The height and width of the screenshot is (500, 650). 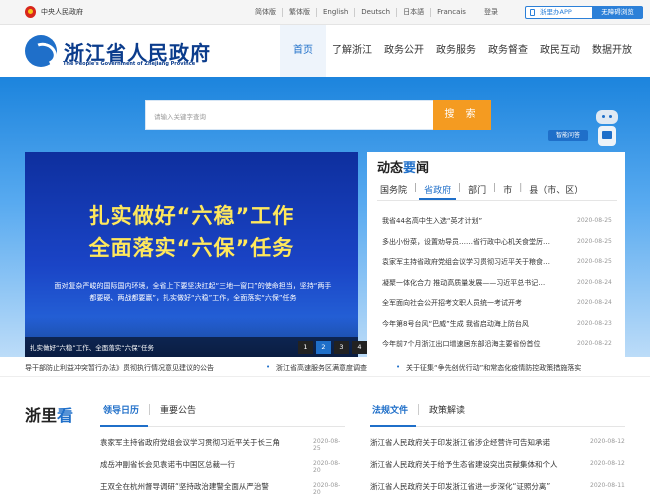 I want to click on tab-counties: 县（市、区）, so click(x=556, y=191).